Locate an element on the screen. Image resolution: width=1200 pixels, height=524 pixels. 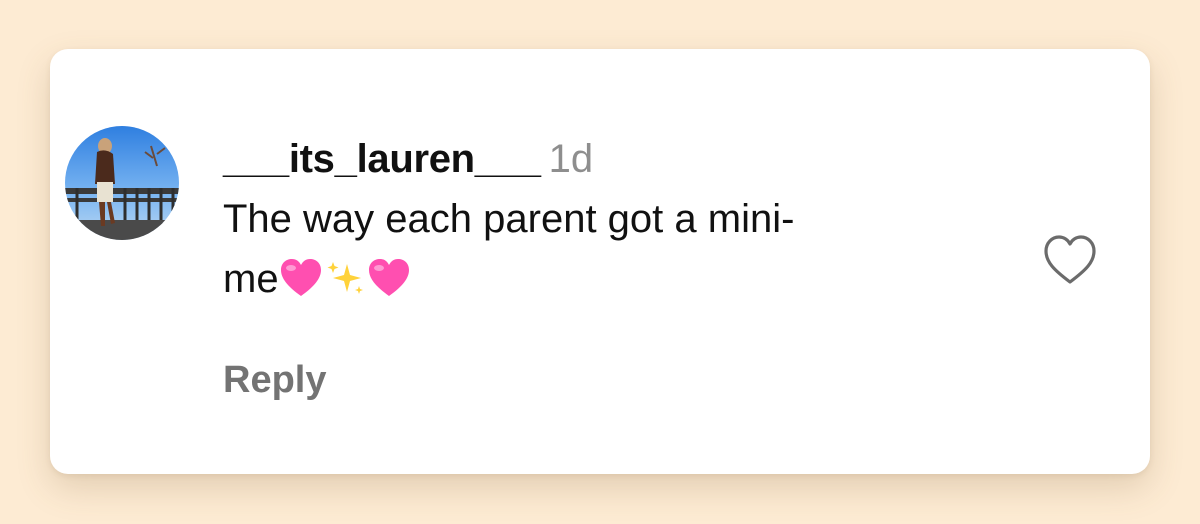
heart-outline-icon is located at coordinates (1070, 259).